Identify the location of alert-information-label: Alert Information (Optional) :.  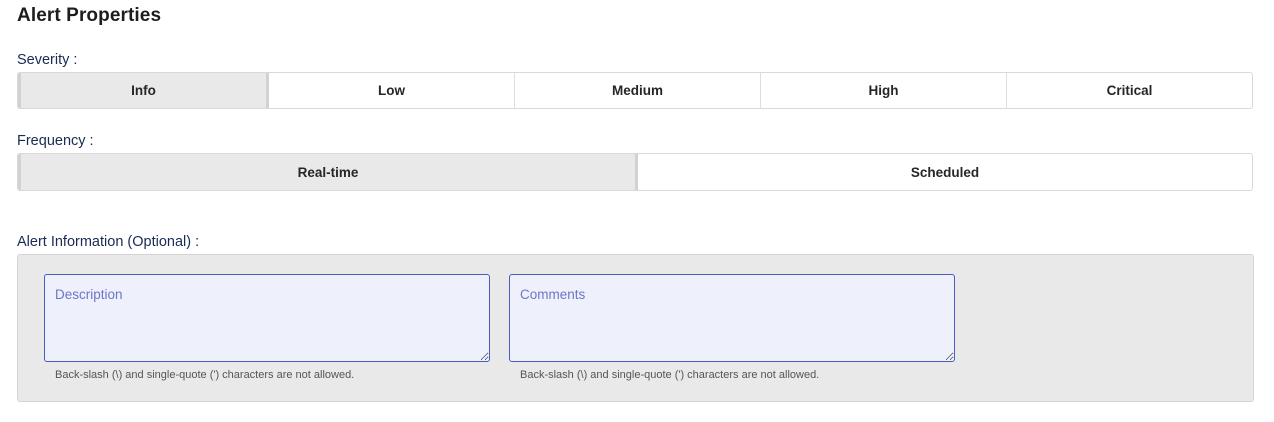
(108, 242).